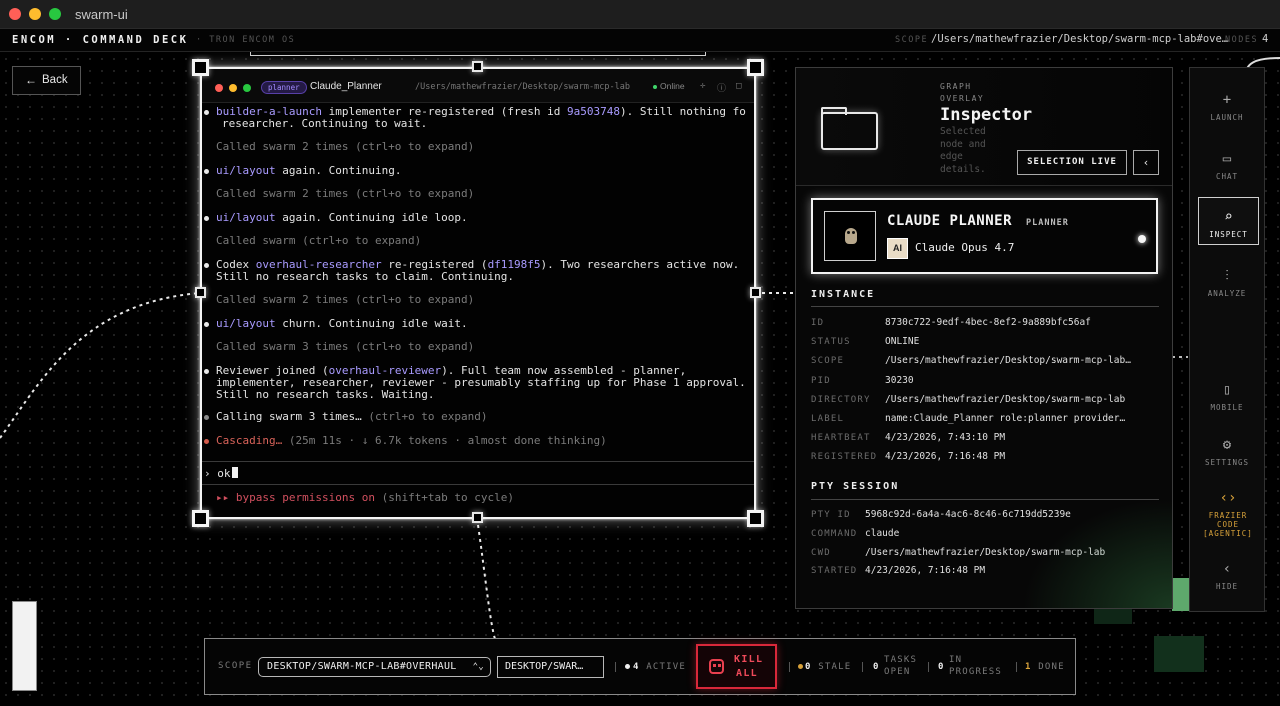 The image size is (1280, 706). Describe the element at coordinates (478, 54) in the screenshot. I see `offscreen-node-edge` at that location.